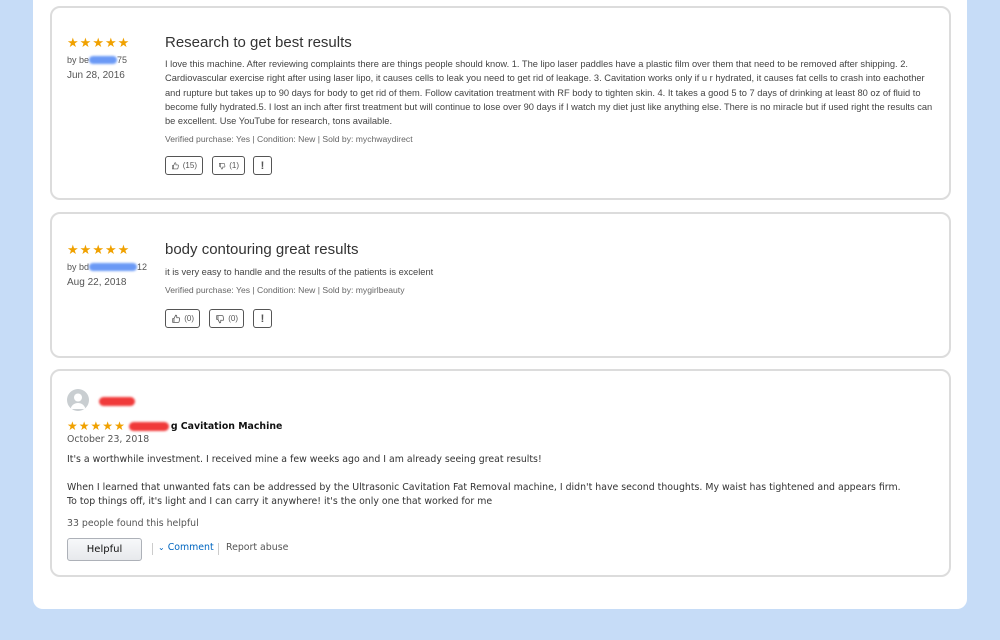 The height and width of the screenshot is (640, 1000). I want to click on avatar, so click(78, 400).